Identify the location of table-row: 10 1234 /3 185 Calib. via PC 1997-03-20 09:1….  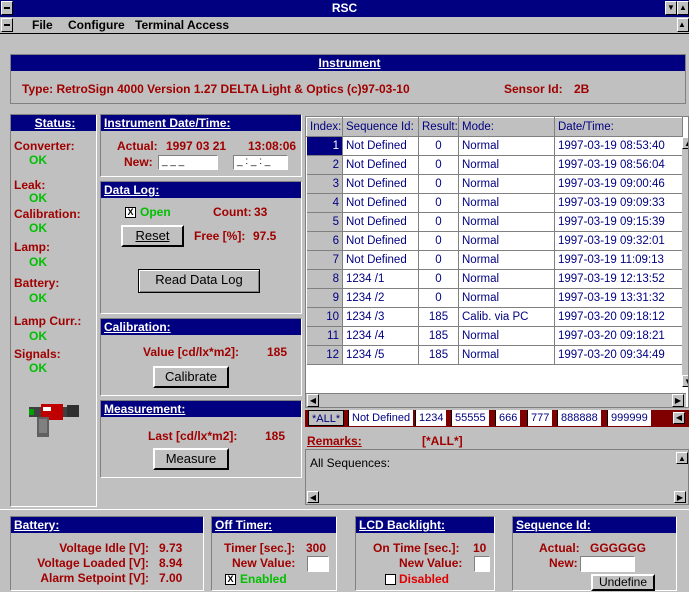
(494, 317).